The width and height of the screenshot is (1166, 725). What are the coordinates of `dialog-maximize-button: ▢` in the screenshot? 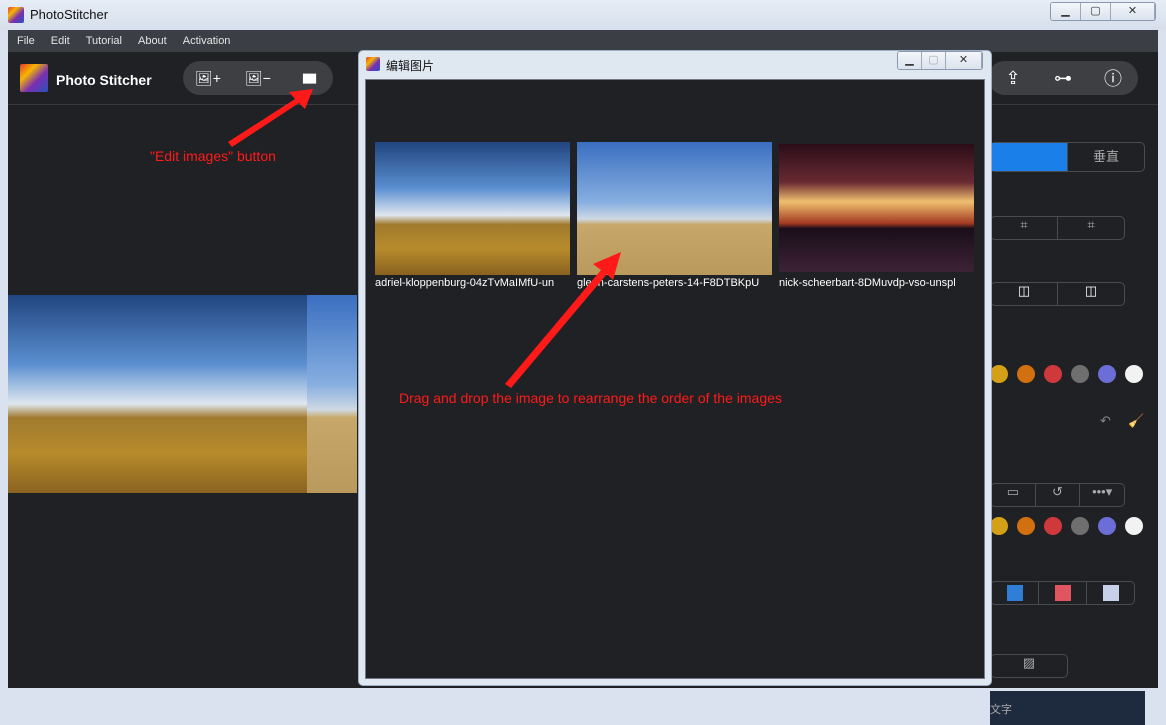 It's located at (934, 60).